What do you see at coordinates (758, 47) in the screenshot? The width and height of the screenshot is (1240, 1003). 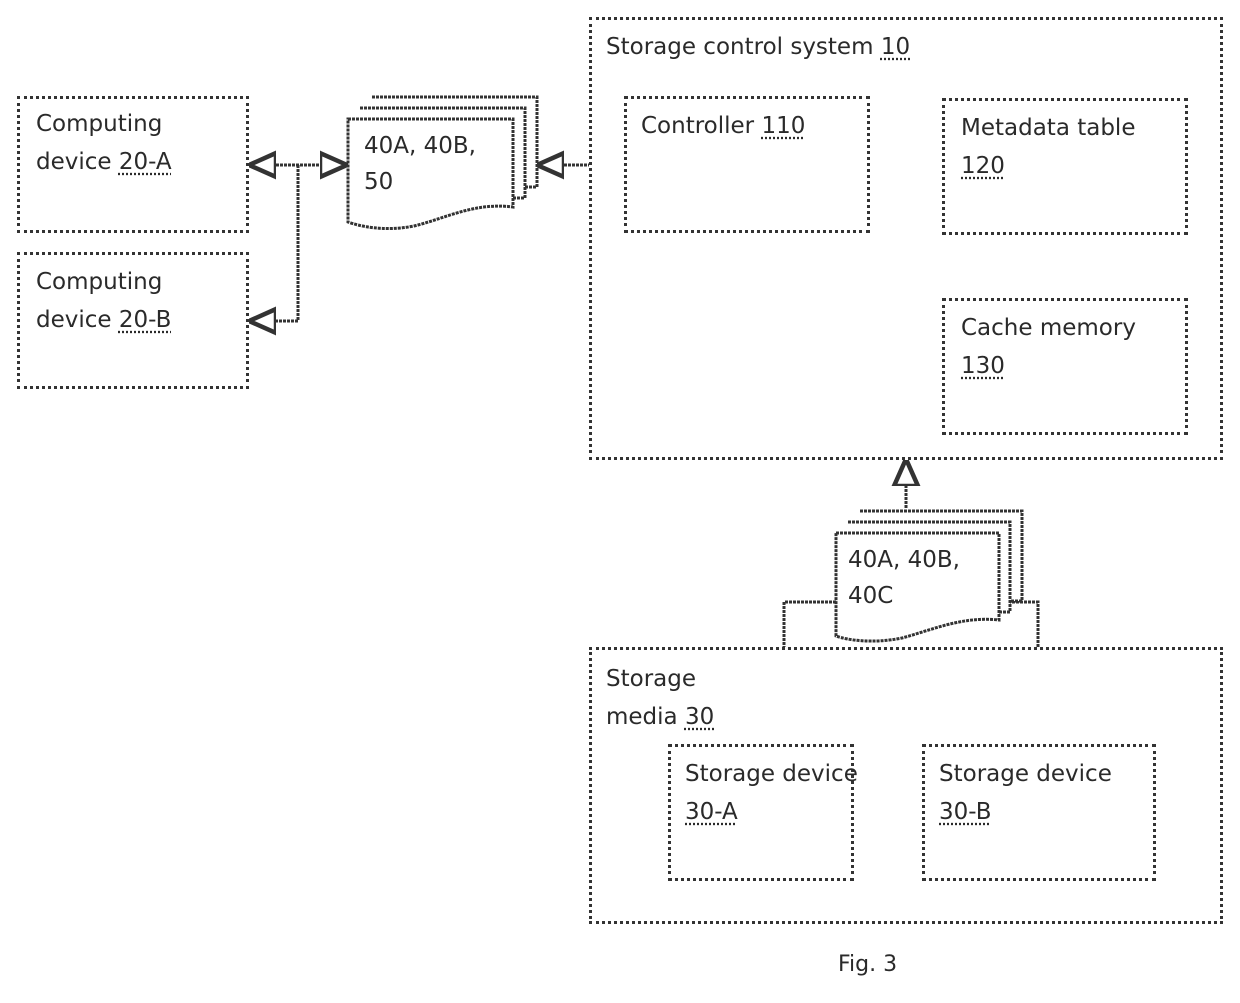 I see `storage-control-system-label: Storage control system 10` at bounding box center [758, 47].